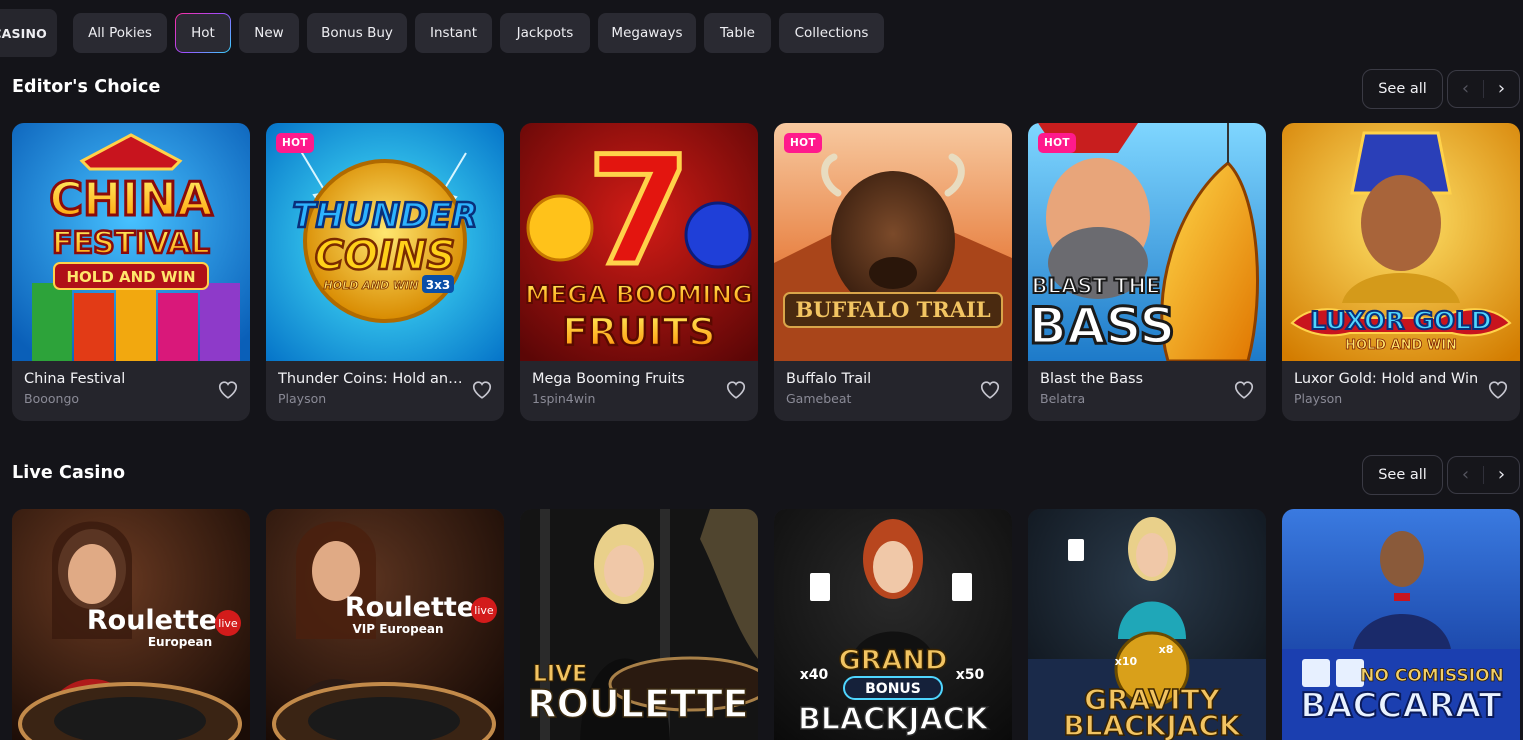  I want to click on game-art: THUNDER COINS HOLD AND WIN 3x3, so click(385, 242).